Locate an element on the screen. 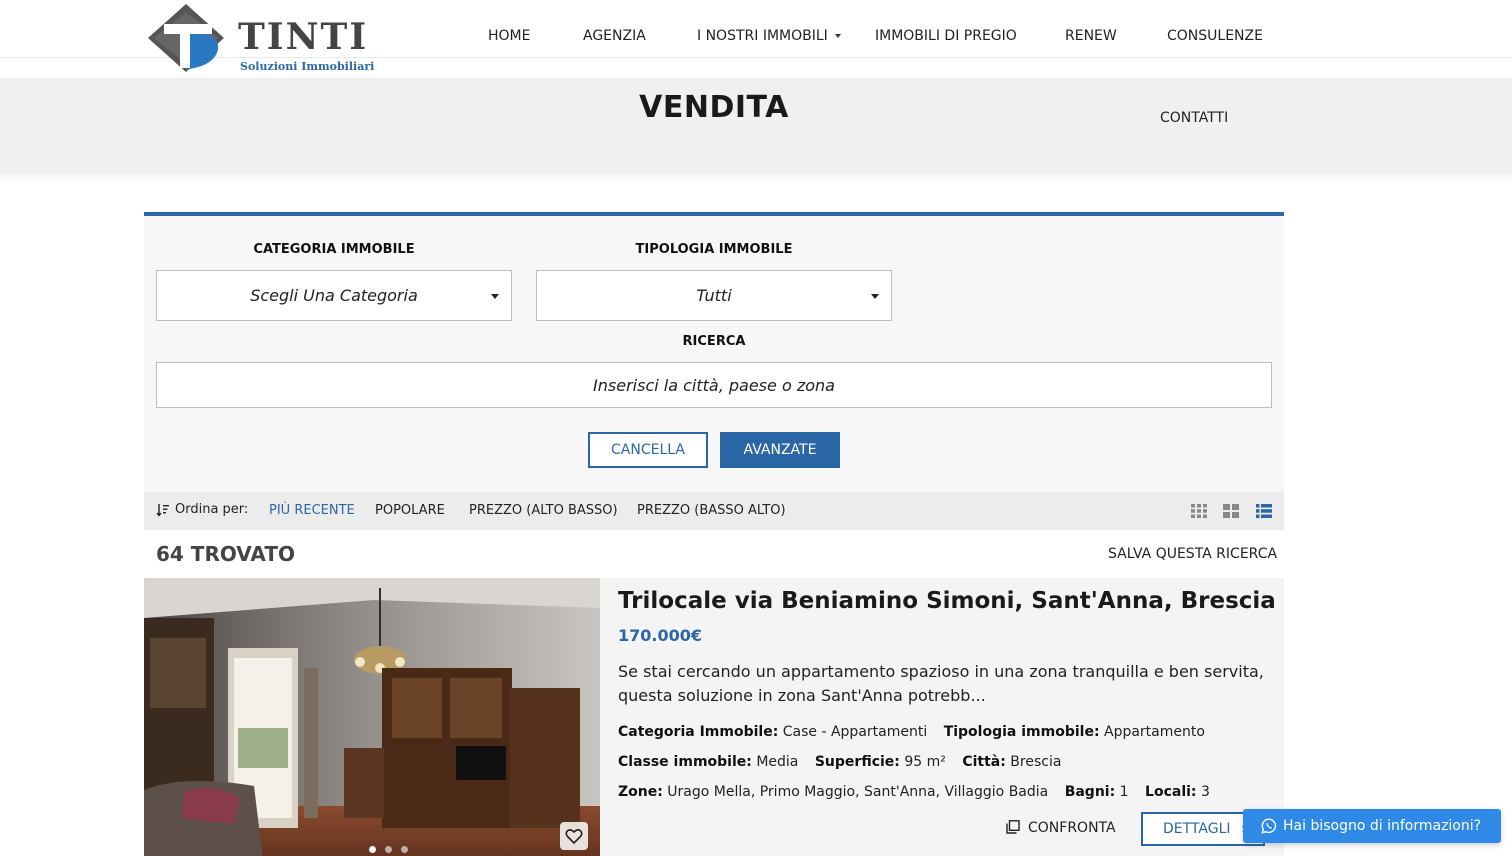  cancel-button: CANCELLA is located at coordinates (648, 450).